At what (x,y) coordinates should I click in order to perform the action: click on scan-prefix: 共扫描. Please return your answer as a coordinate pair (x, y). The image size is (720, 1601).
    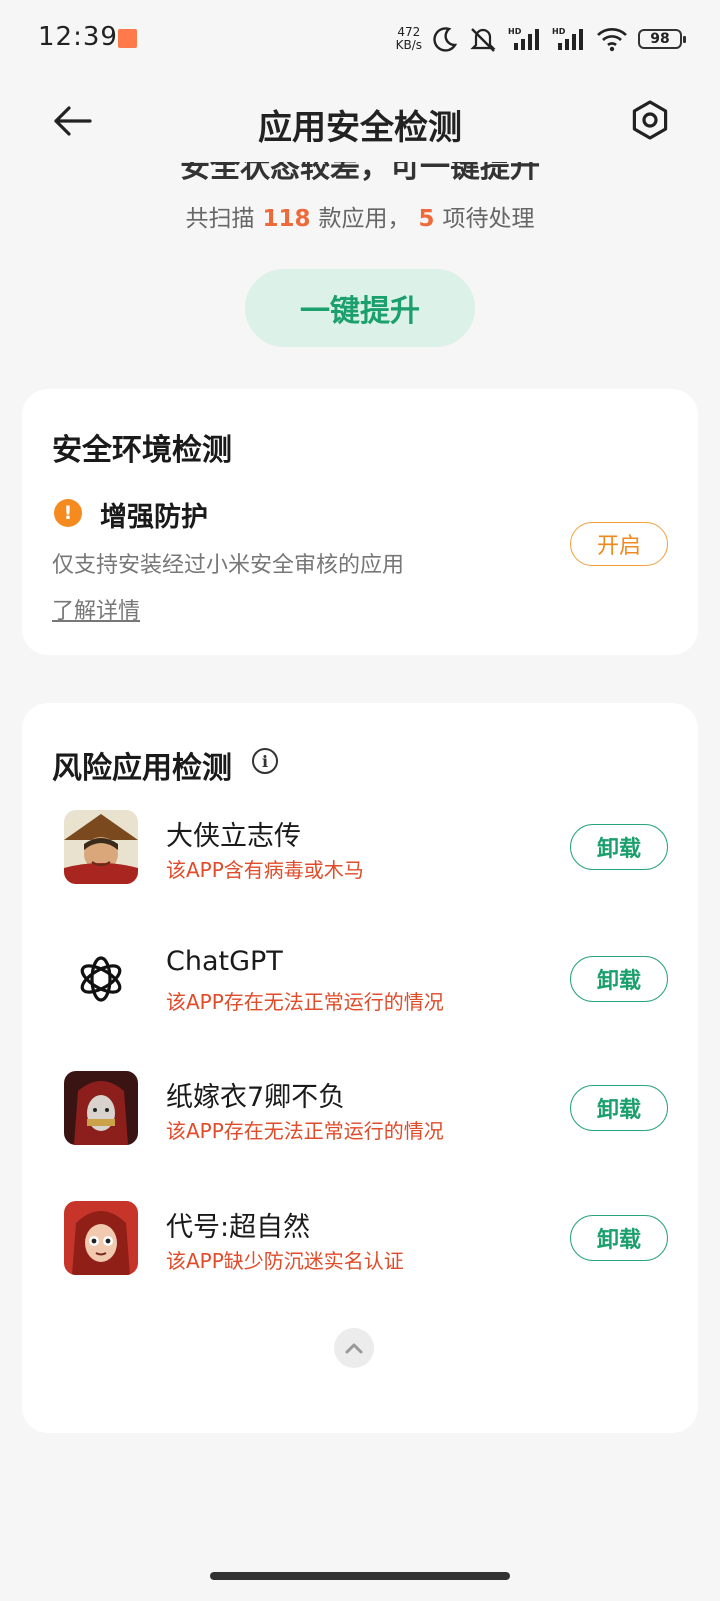
    Looking at the image, I should click on (220, 219).